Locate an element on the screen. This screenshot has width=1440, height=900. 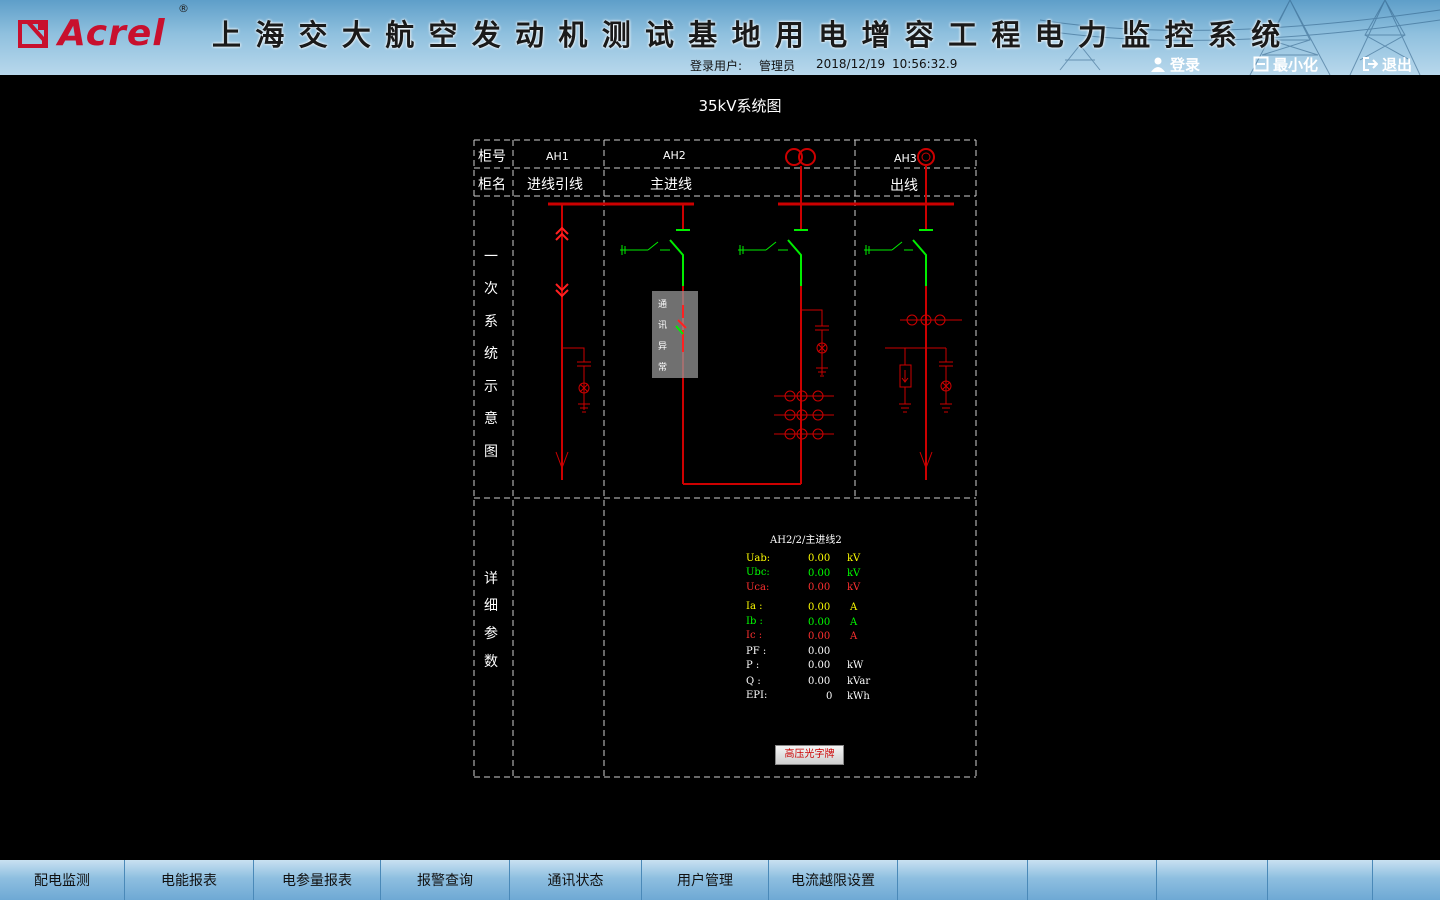
hv-annunciator-button: 高压光字牌 is located at coordinates (809, 755).